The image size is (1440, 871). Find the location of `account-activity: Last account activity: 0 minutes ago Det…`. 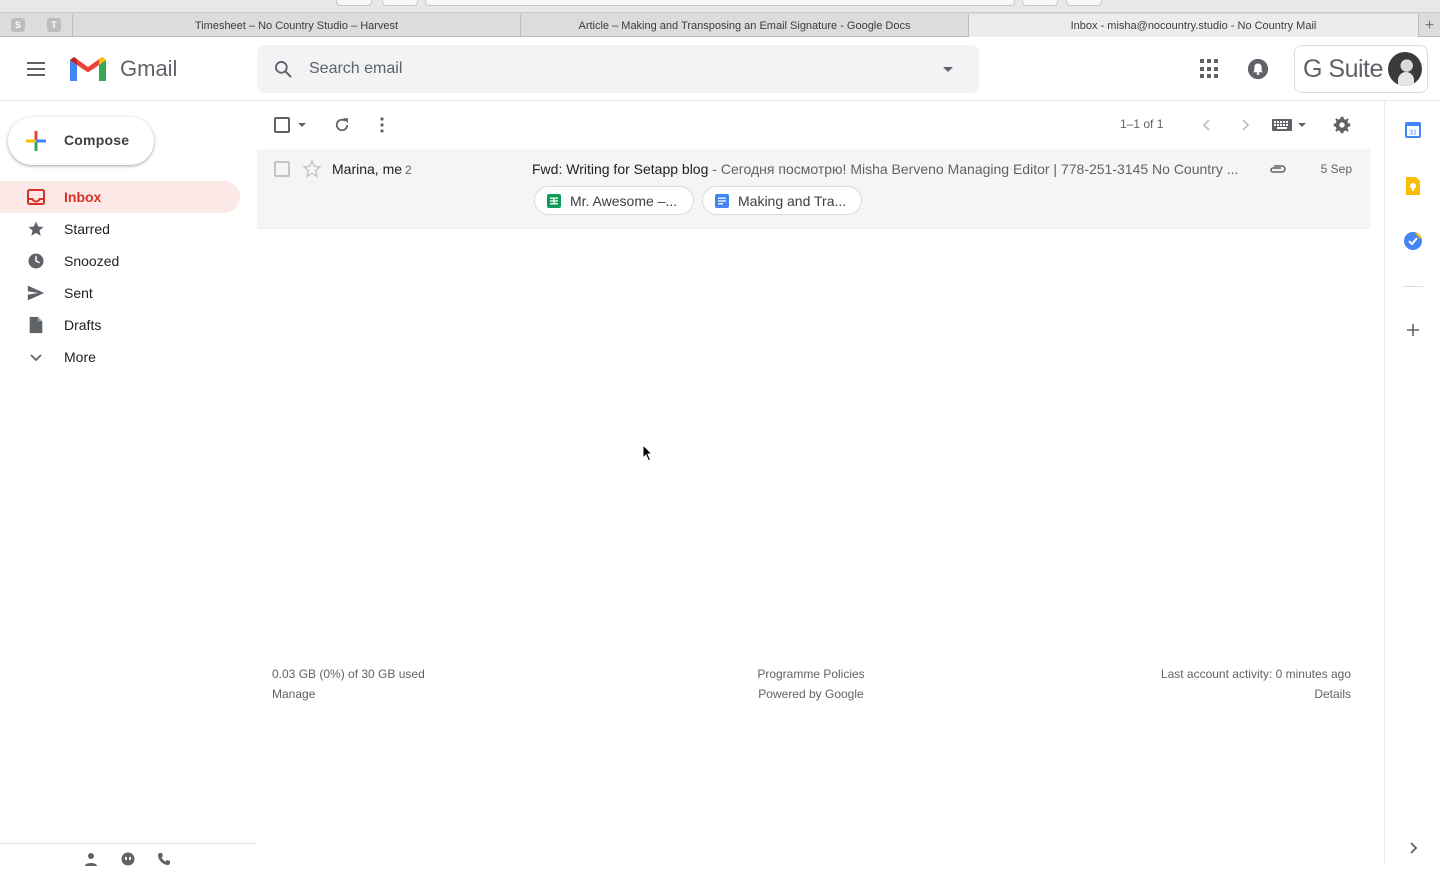

account-activity: Last account activity: 0 minutes ago Det… is located at coordinates (1256, 684).